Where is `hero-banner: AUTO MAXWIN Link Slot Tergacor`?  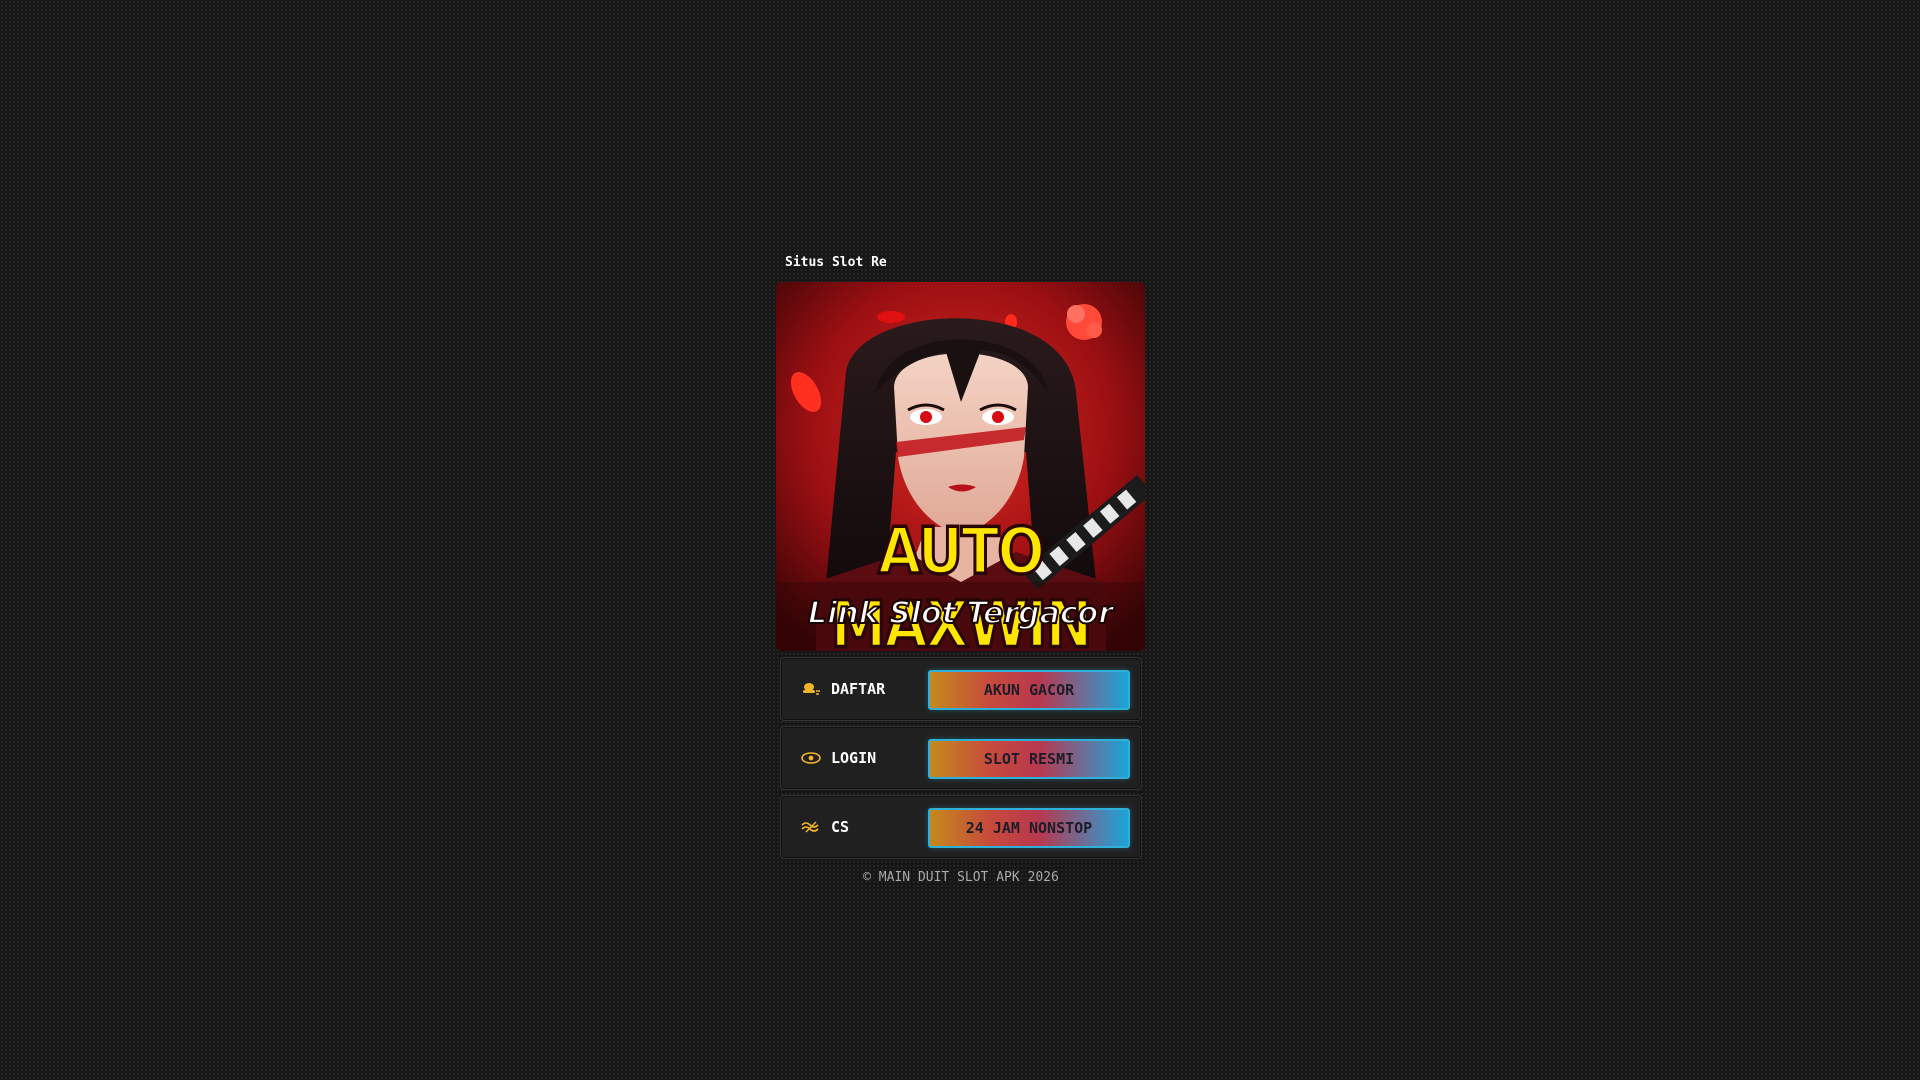 hero-banner: AUTO MAXWIN Link Slot Tergacor is located at coordinates (960, 466).